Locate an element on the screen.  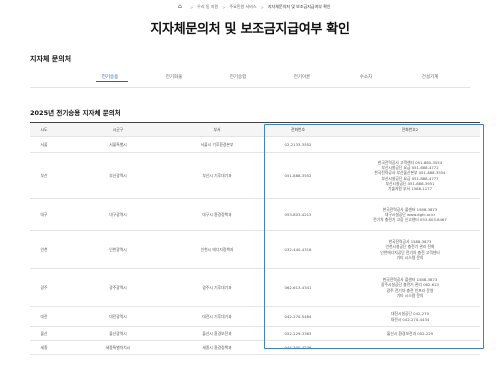
cell-area: 부산 is located at coordinates (44, 175).